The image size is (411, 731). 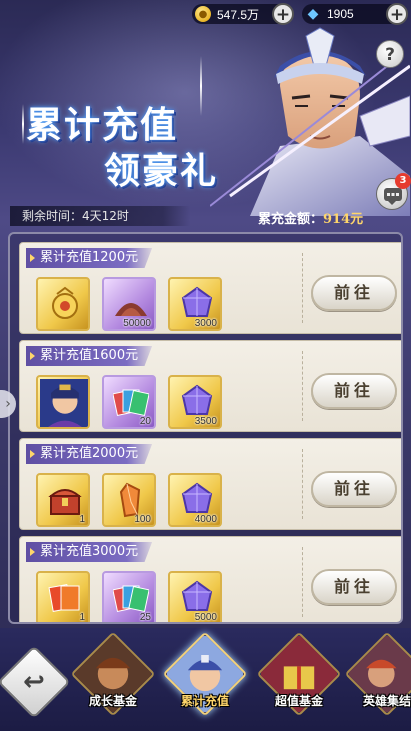 I want to click on reward-item: 20, so click(x=129, y=402).